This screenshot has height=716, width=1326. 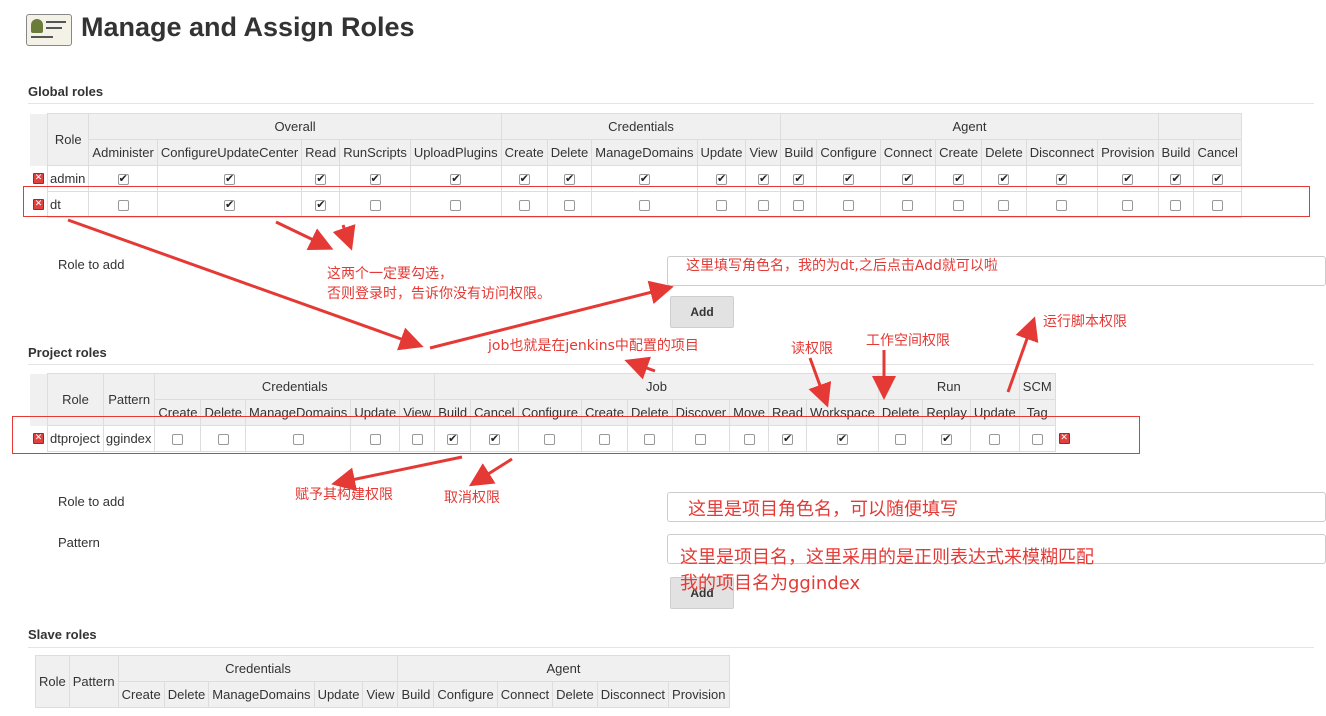 What do you see at coordinates (842, 266) in the screenshot?
I see `annotation-fill-role-name: 这里填写角色名，我的为dt,之后点击Add就可以啦` at bounding box center [842, 266].